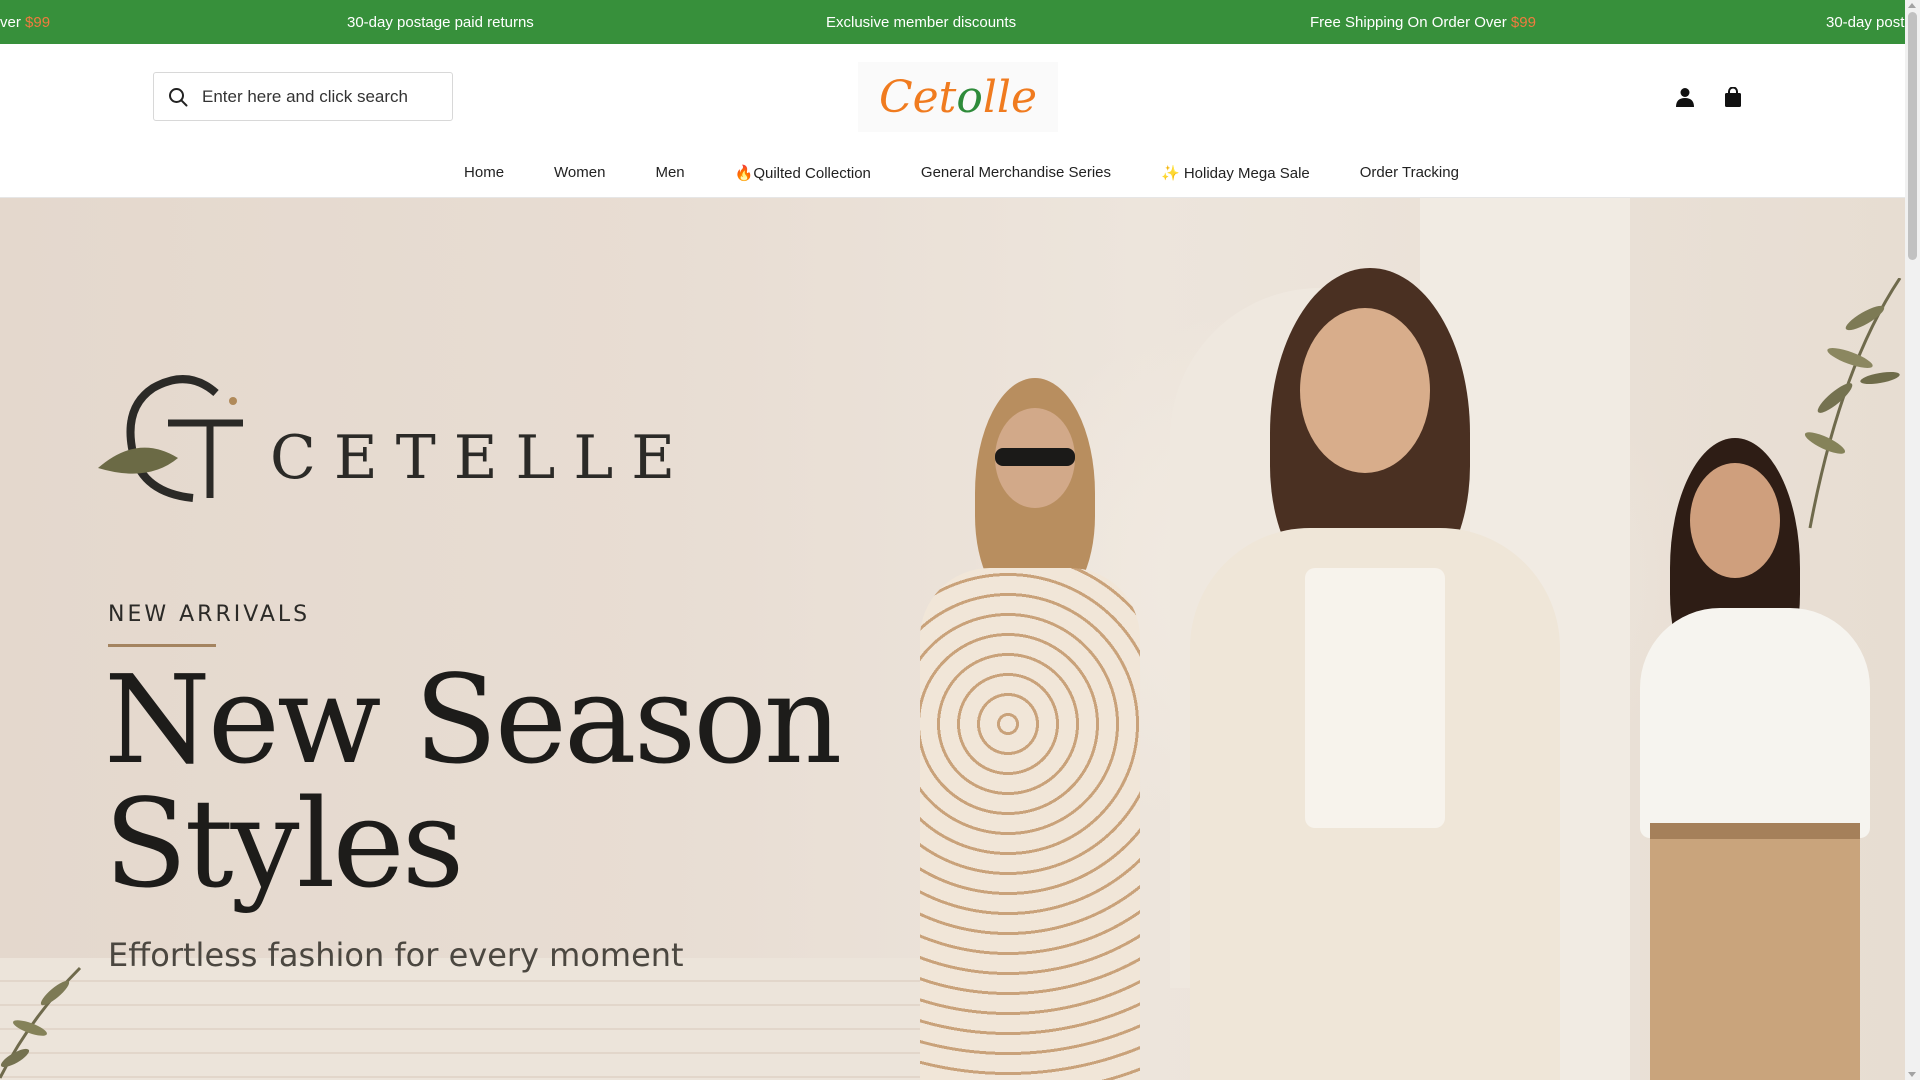 This screenshot has height=1080, width=1920. Describe the element at coordinates (1030, 729) in the screenshot. I see `hero-model-left` at that location.